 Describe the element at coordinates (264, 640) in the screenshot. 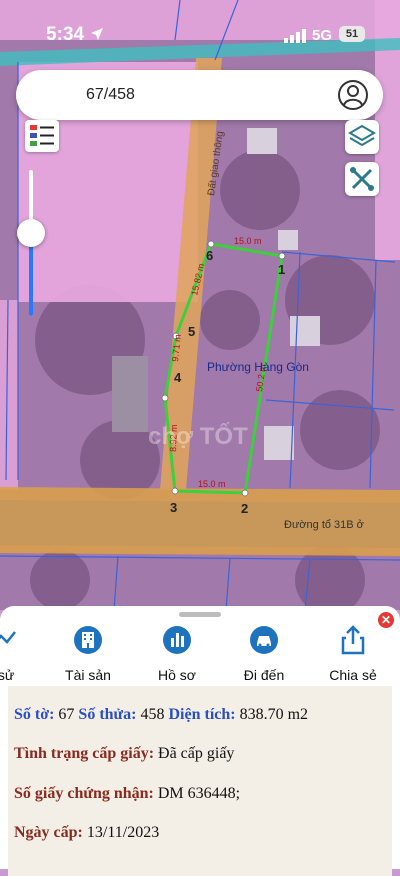

I see `car-icon` at that location.